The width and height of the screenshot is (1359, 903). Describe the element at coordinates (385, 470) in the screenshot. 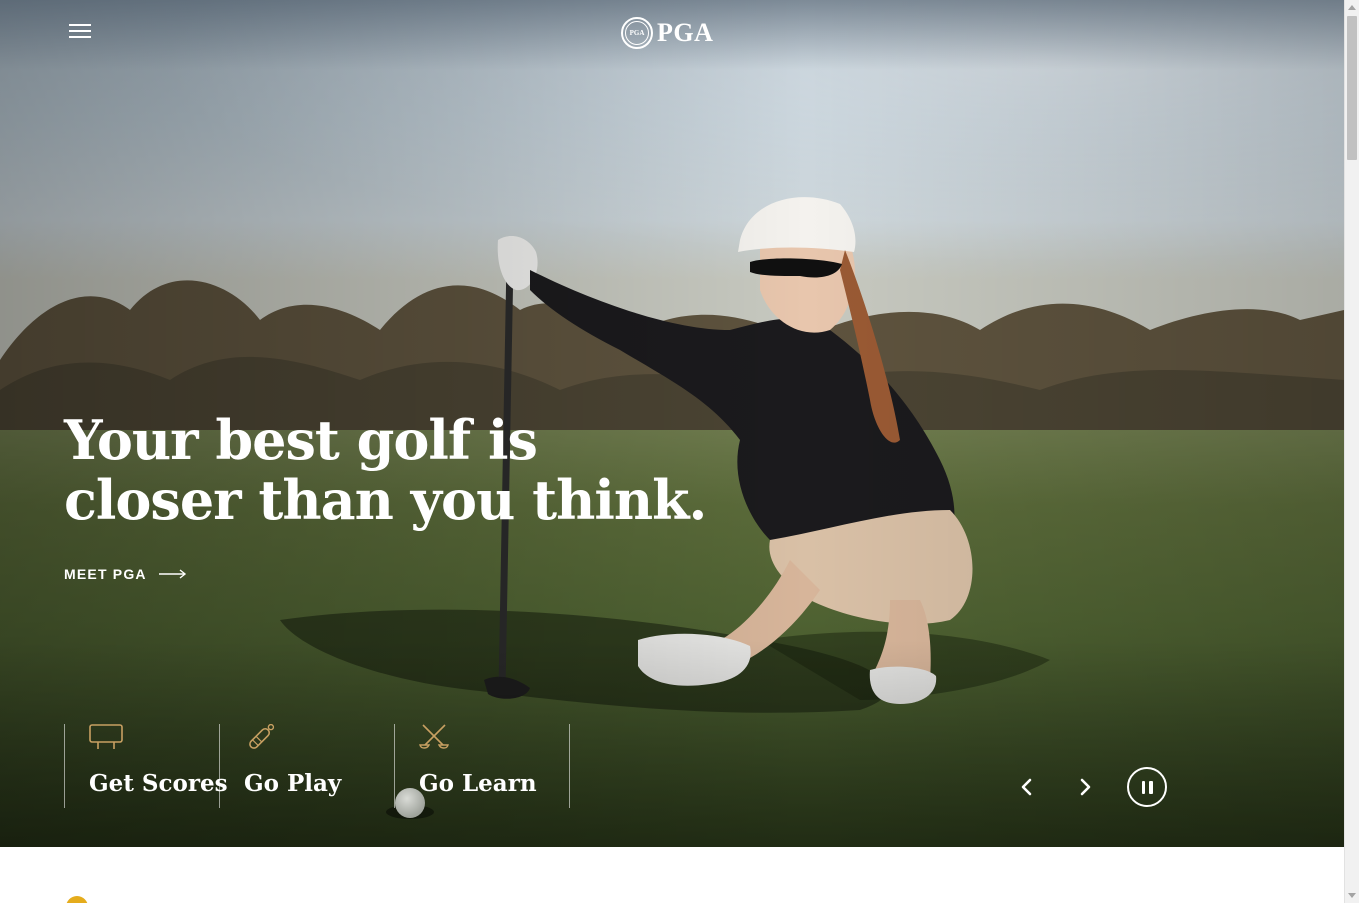

I see `hero-headline: Your best golf is closer than you think.` at that location.